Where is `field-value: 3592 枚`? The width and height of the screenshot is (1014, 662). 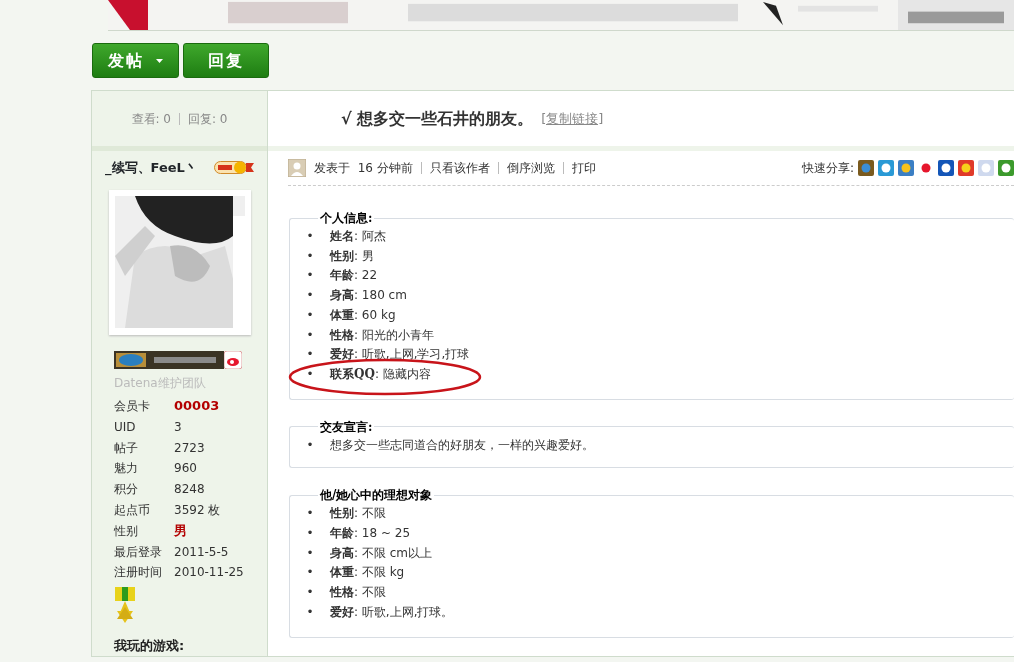
field-value: 3592 枚 is located at coordinates (197, 510).